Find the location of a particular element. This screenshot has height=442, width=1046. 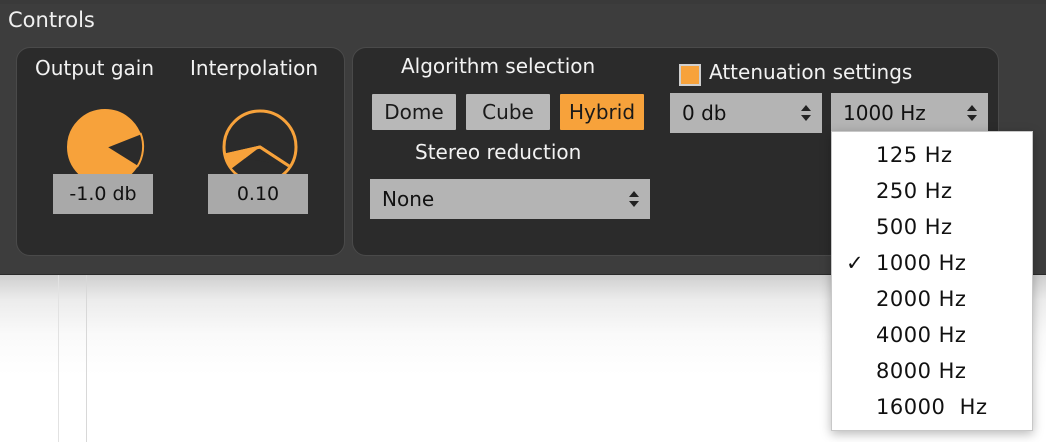

interpolation-label: Interpolation is located at coordinates (254, 68).